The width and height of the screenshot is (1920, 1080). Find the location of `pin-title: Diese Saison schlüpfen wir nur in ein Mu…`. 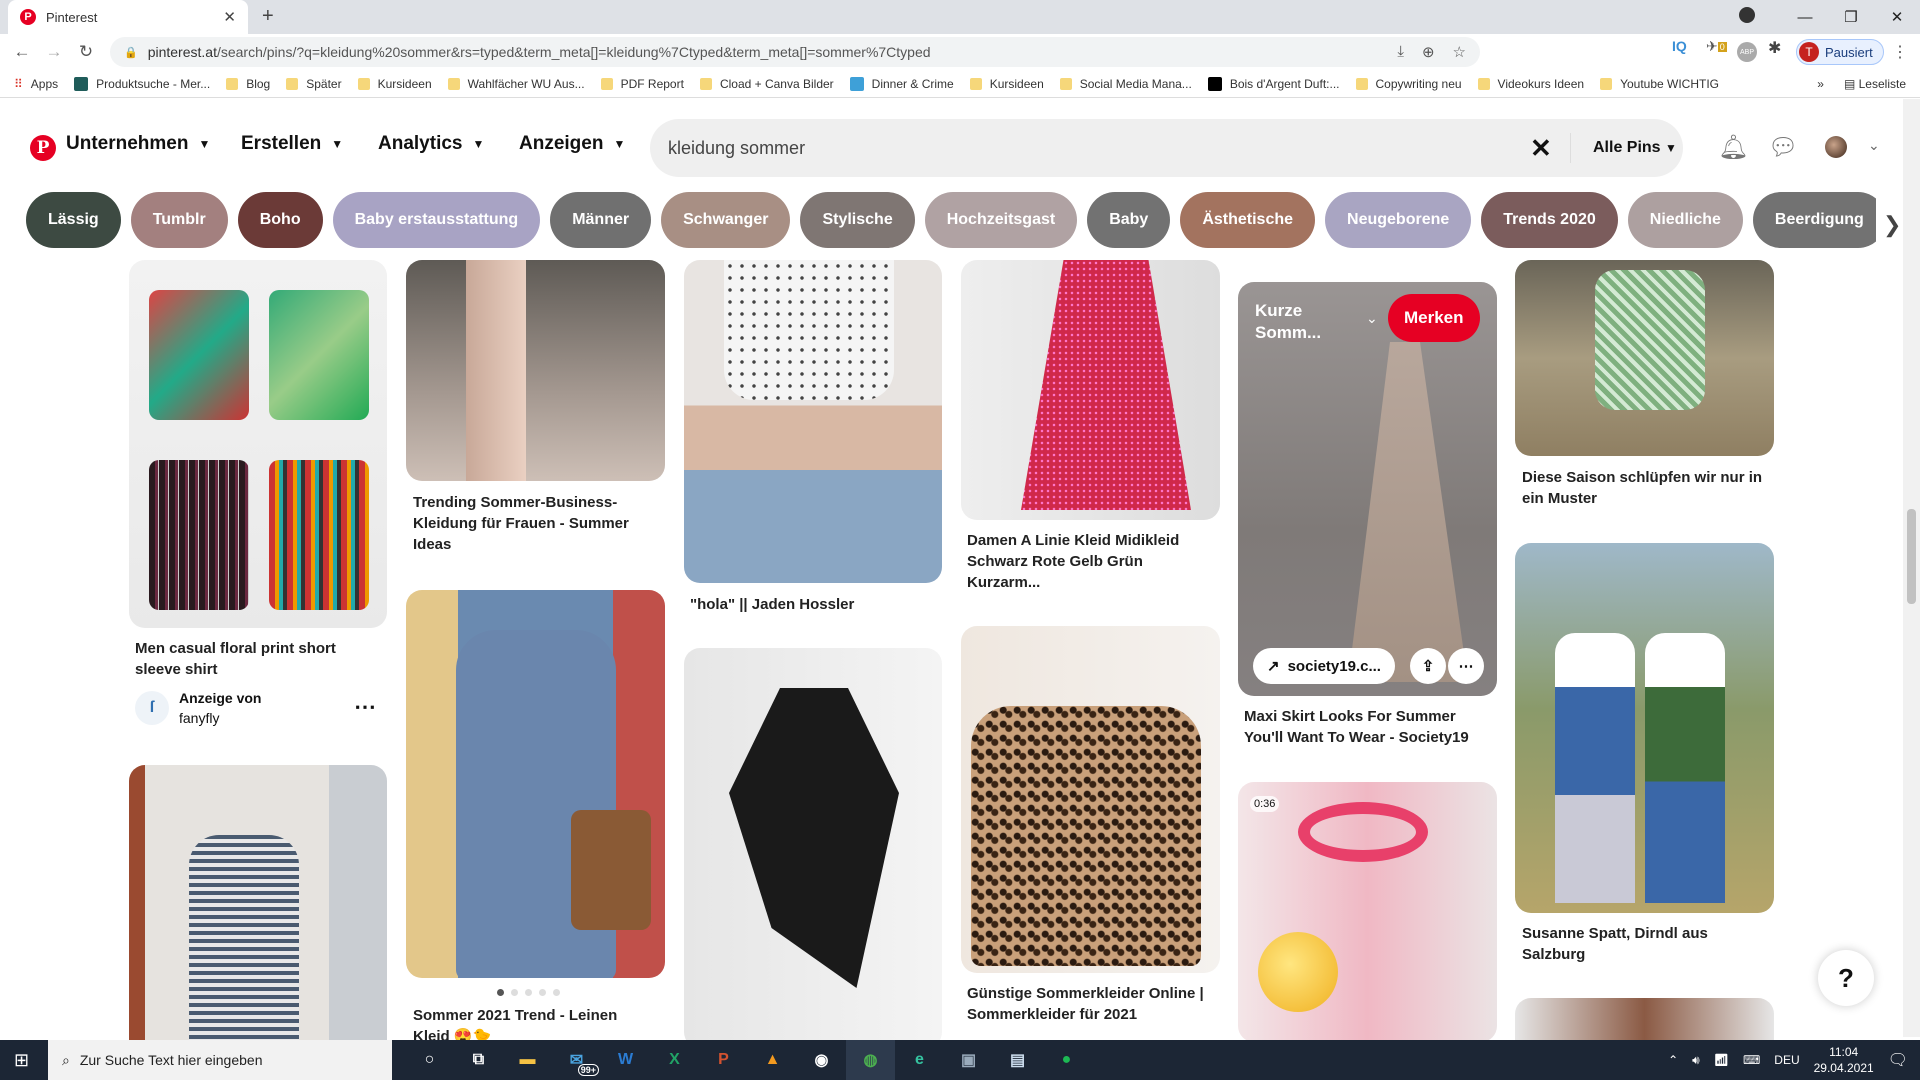

pin-title: Diese Saison schlüpfen wir nur in ein Mu… is located at coordinates (1644, 488).